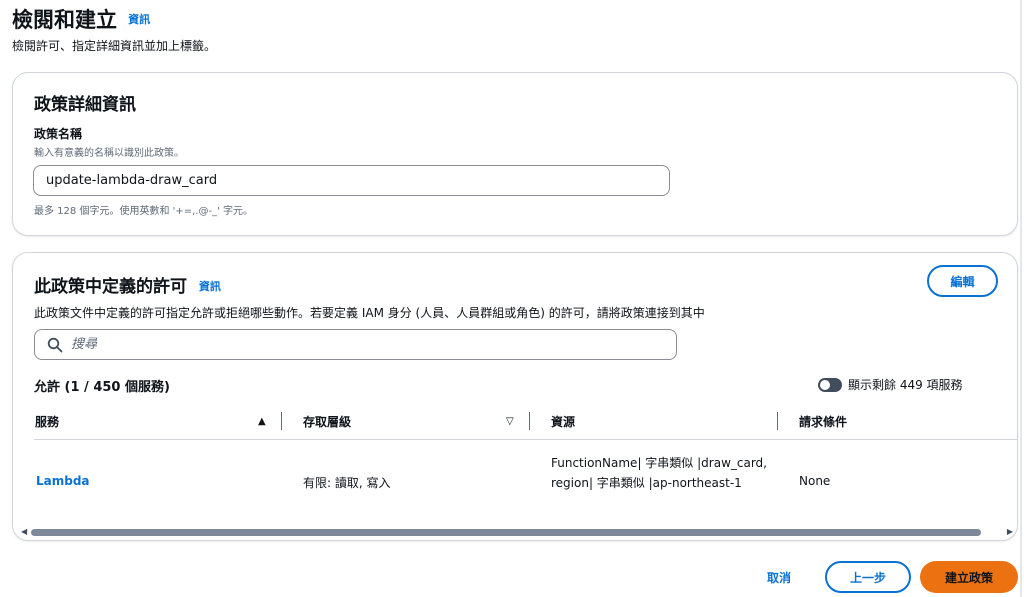  What do you see at coordinates (102, 387) in the screenshot?
I see `allow-heading: 允許 (1 / 450 個服務)` at bounding box center [102, 387].